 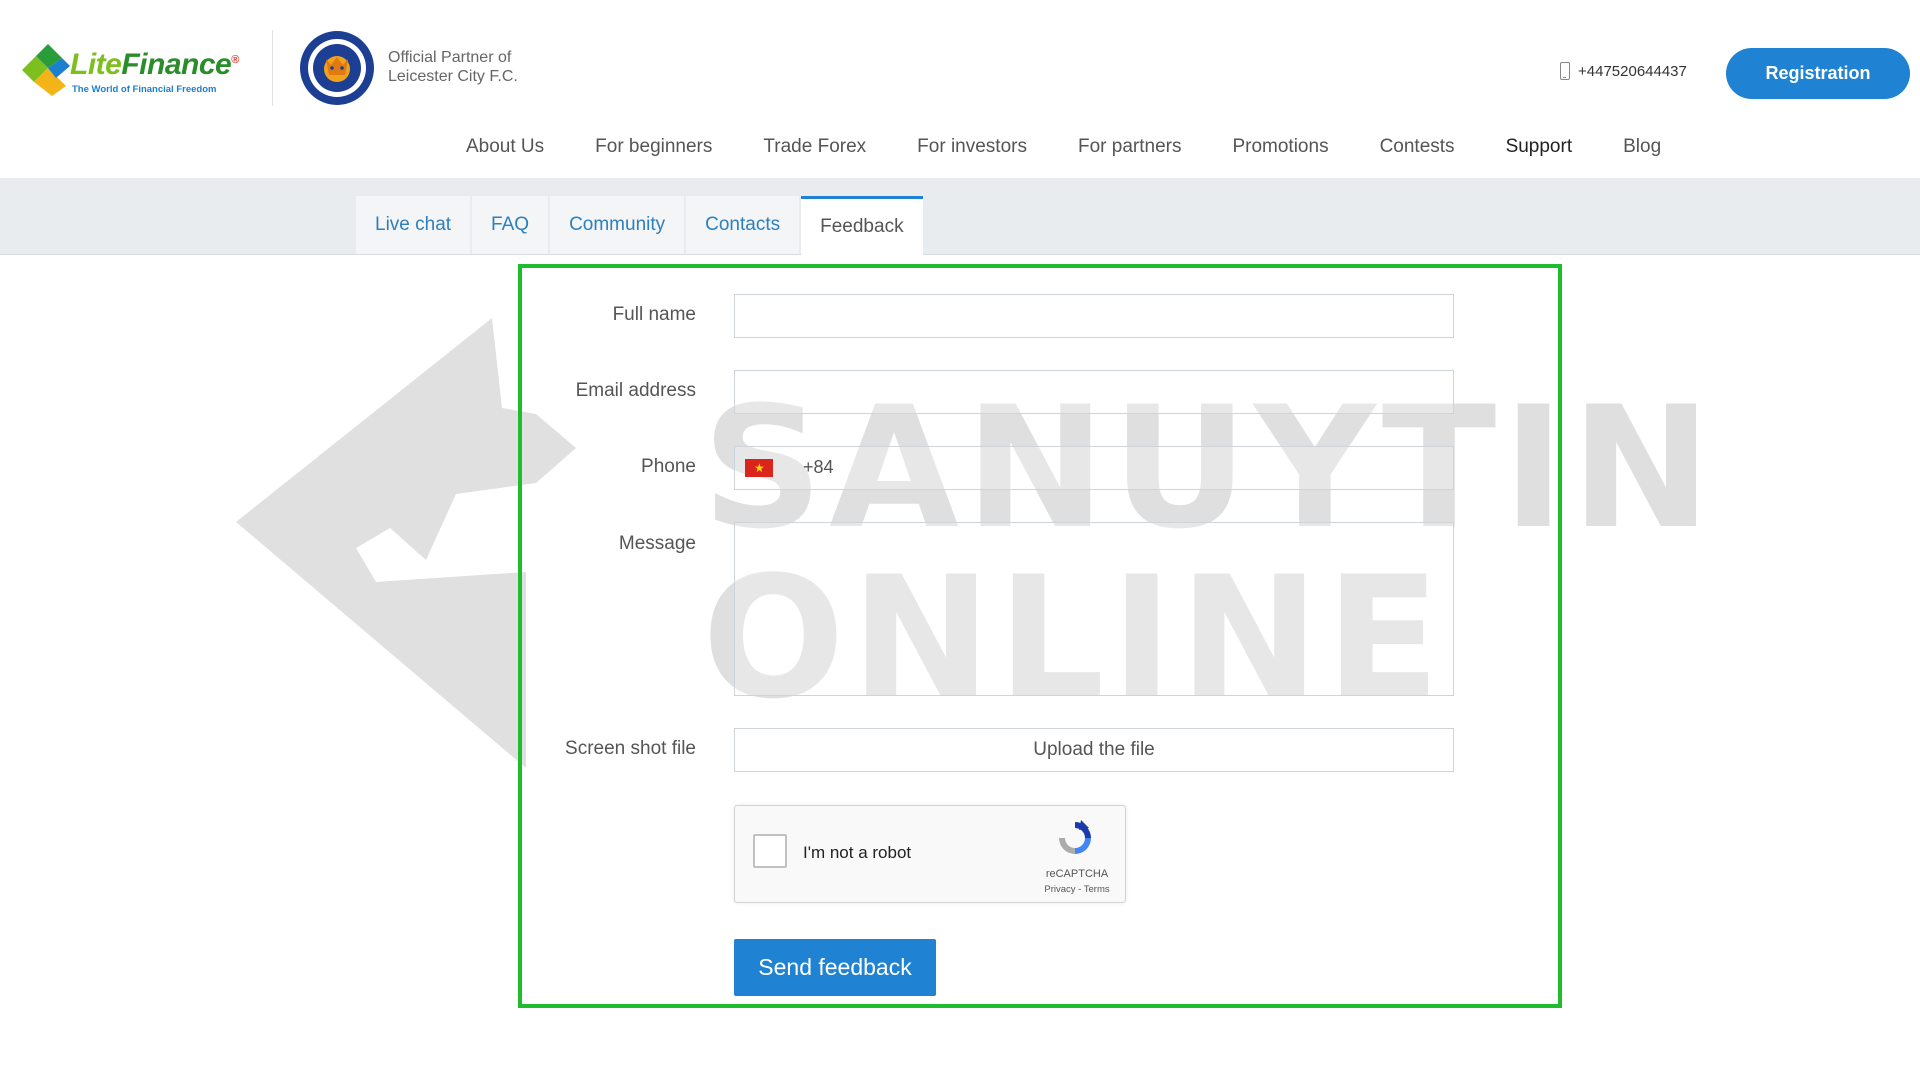 I want to click on full-name-label: Full name, so click(x=654, y=314).